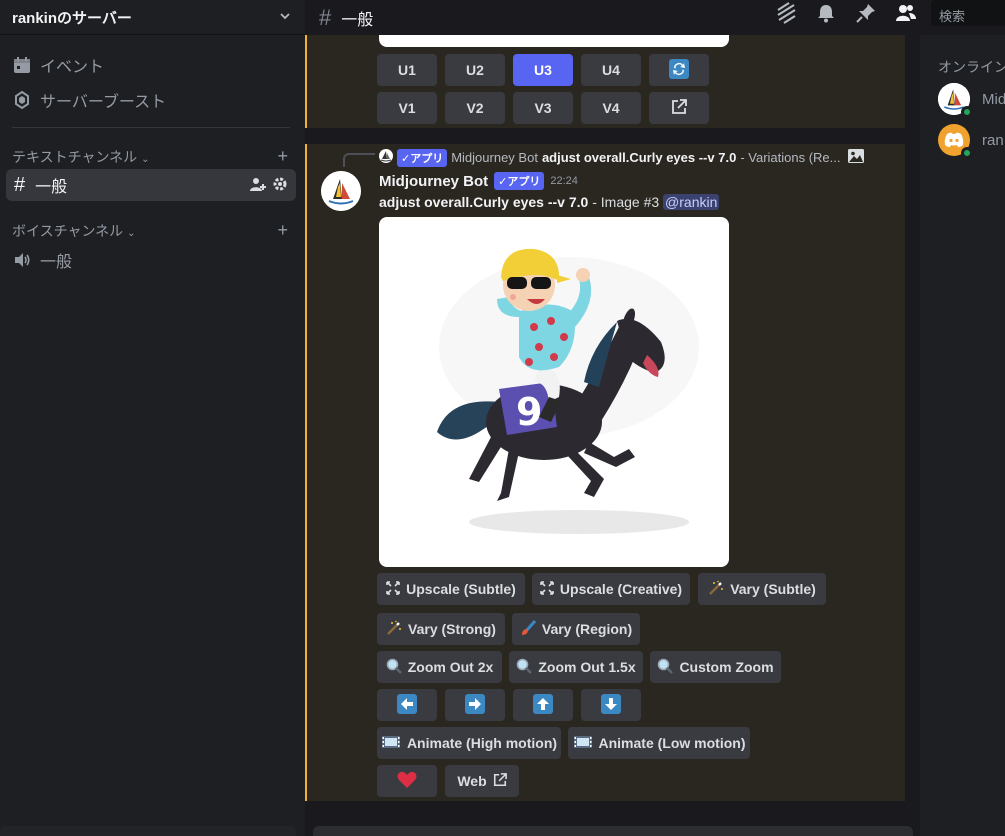  I want to click on discord-avatar-icon, so click(955, 141).